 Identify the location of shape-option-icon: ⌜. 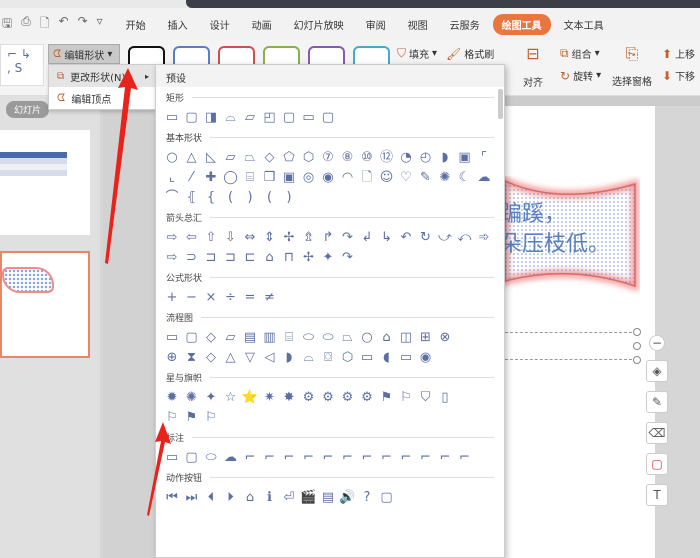
(484, 157).